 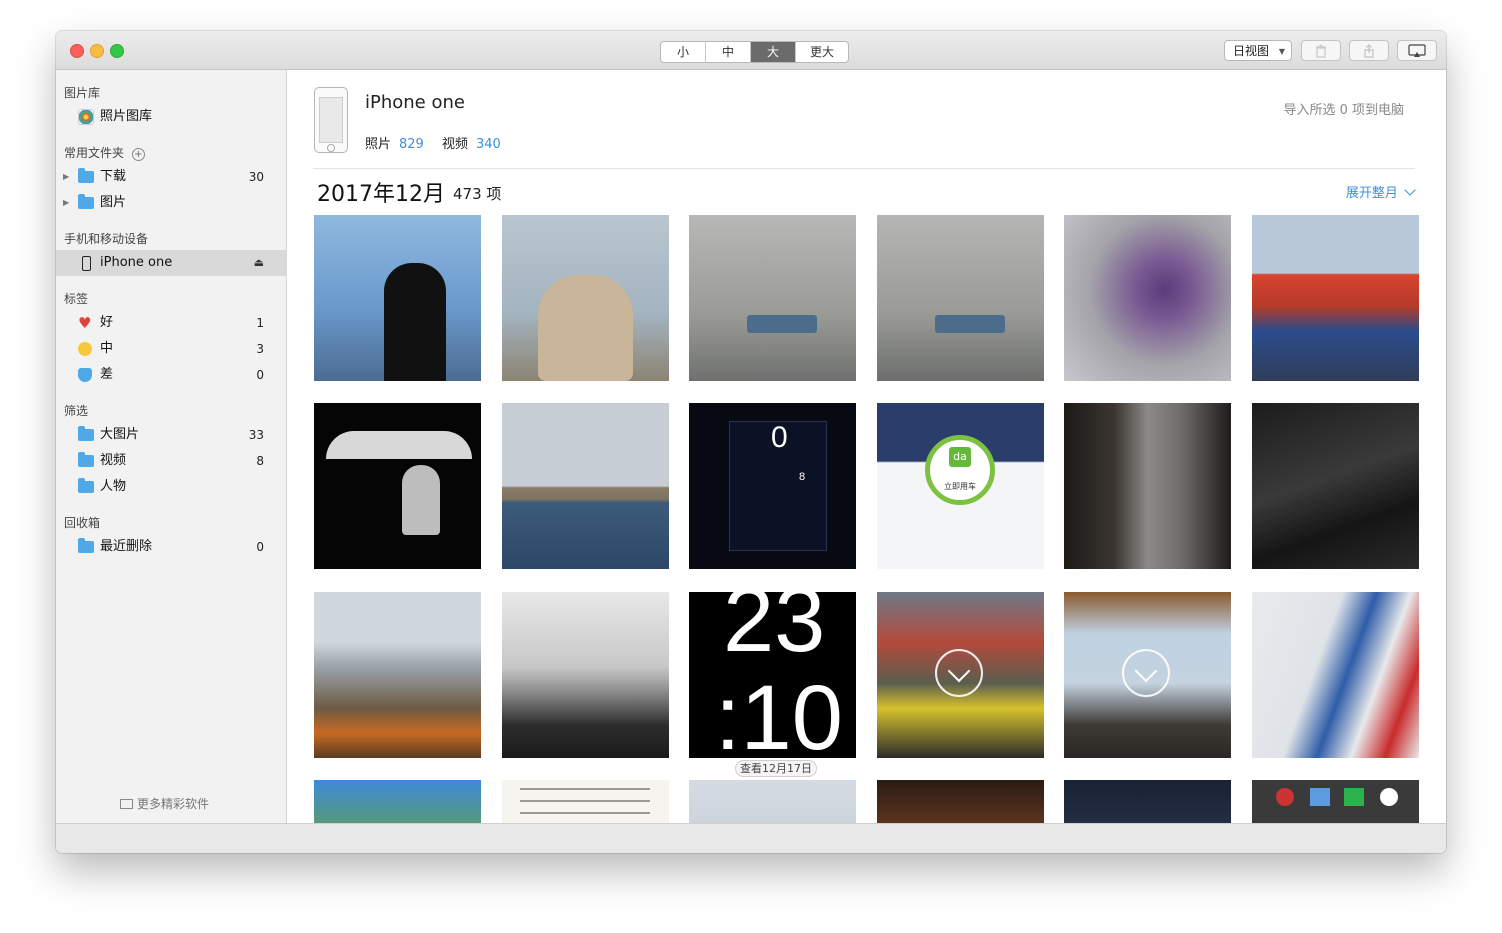 What do you see at coordinates (171, 435) in the screenshot?
I see `sidebar-item-large-images: 大图片 33` at bounding box center [171, 435].